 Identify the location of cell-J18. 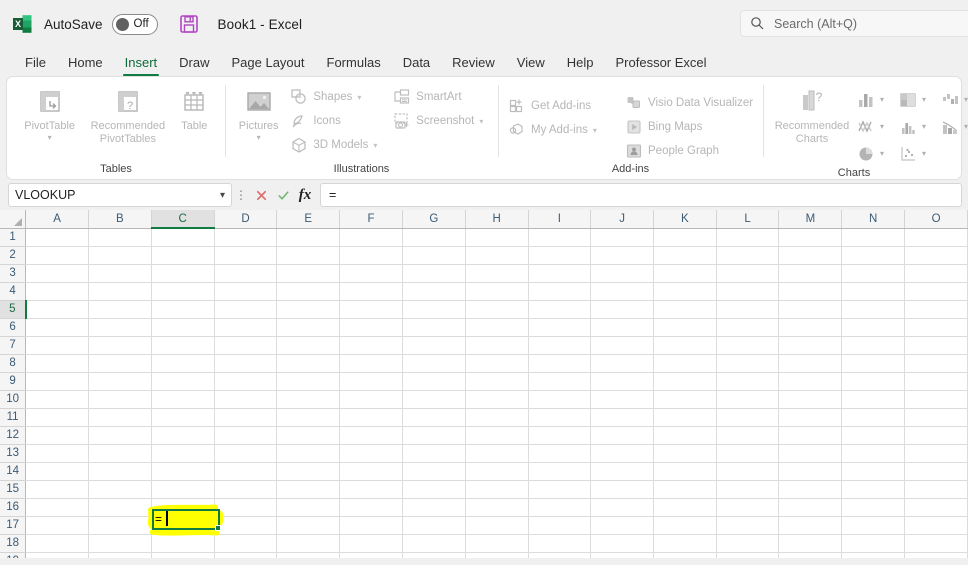
(622, 543).